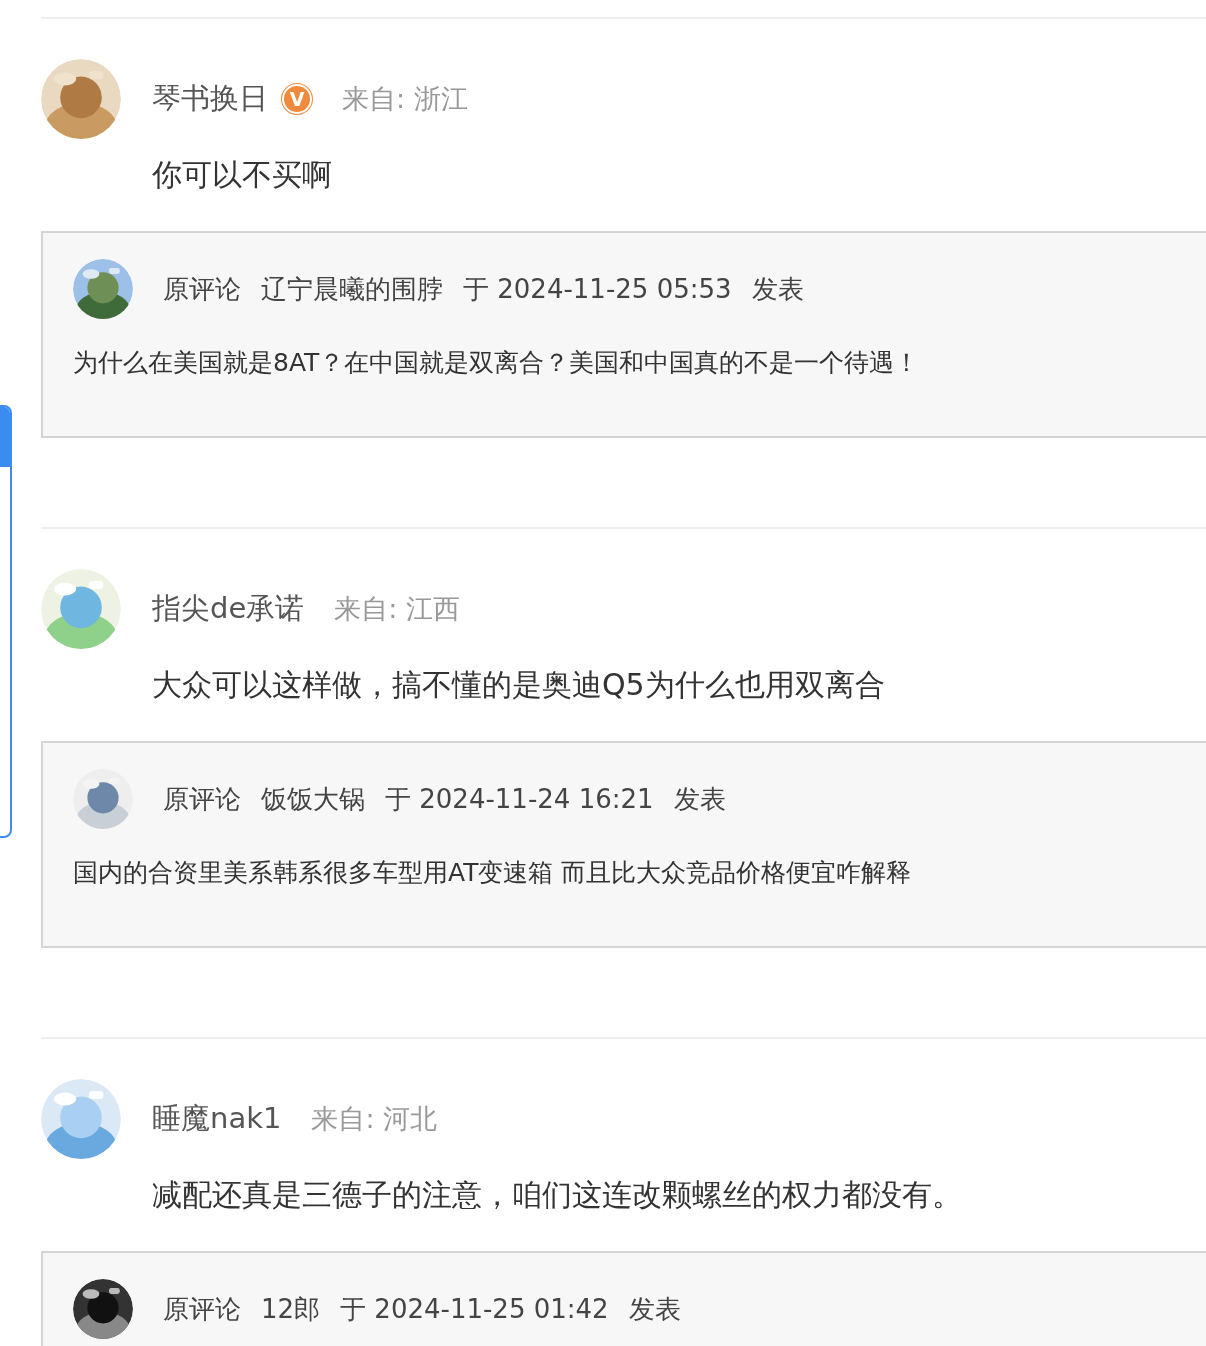  Describe the element at coordinates (597, 289) in the screenshot. I see `quote-time: 于 2024-11-25 05:53` at that location.